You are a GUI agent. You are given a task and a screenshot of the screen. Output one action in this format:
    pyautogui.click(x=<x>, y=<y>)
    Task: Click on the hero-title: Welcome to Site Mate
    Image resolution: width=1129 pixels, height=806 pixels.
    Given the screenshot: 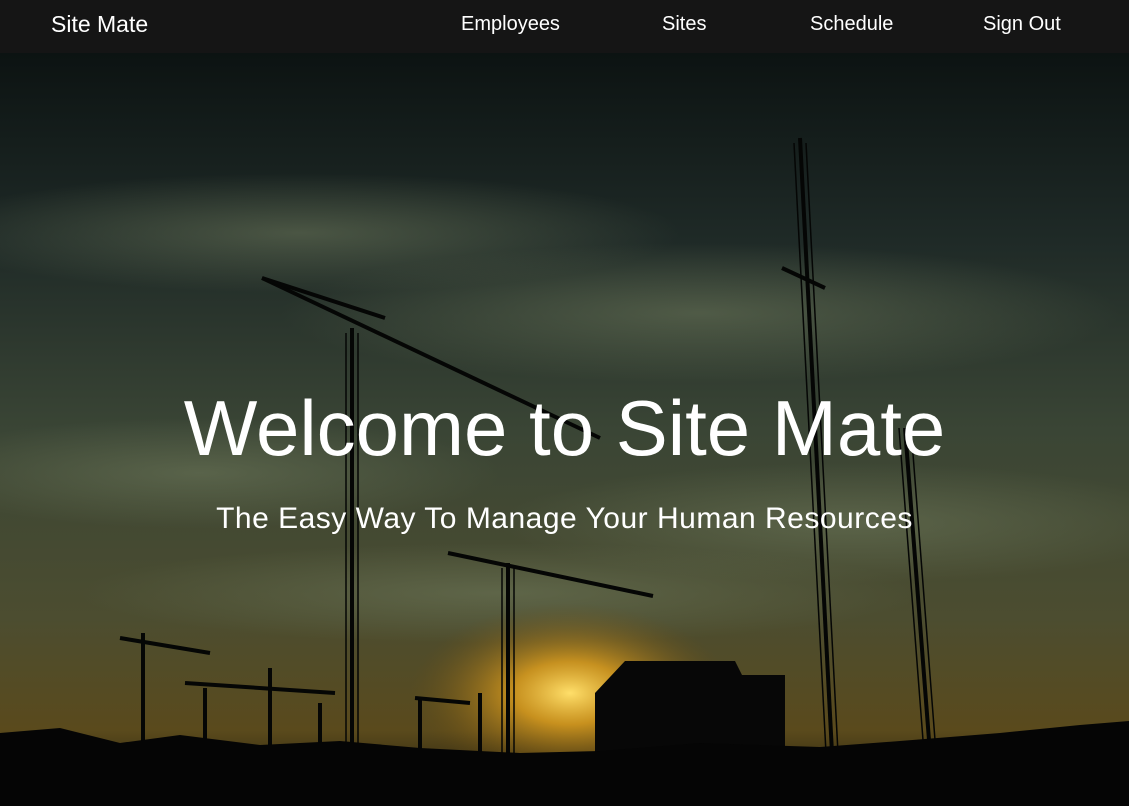 What is the action you would take?
    pyautogui.click(x=564, y=428)
    